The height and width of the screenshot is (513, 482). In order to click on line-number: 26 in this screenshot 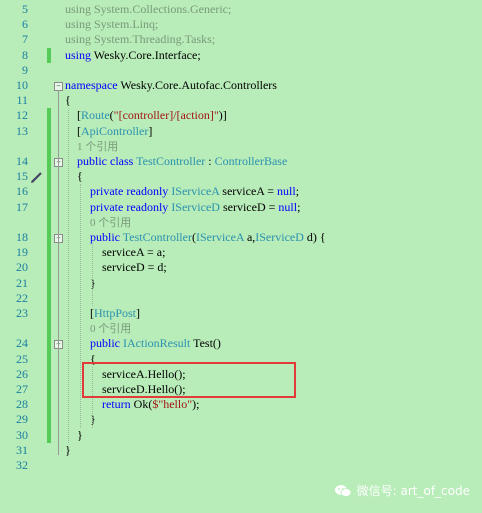, I will do `click(22, 373)`.